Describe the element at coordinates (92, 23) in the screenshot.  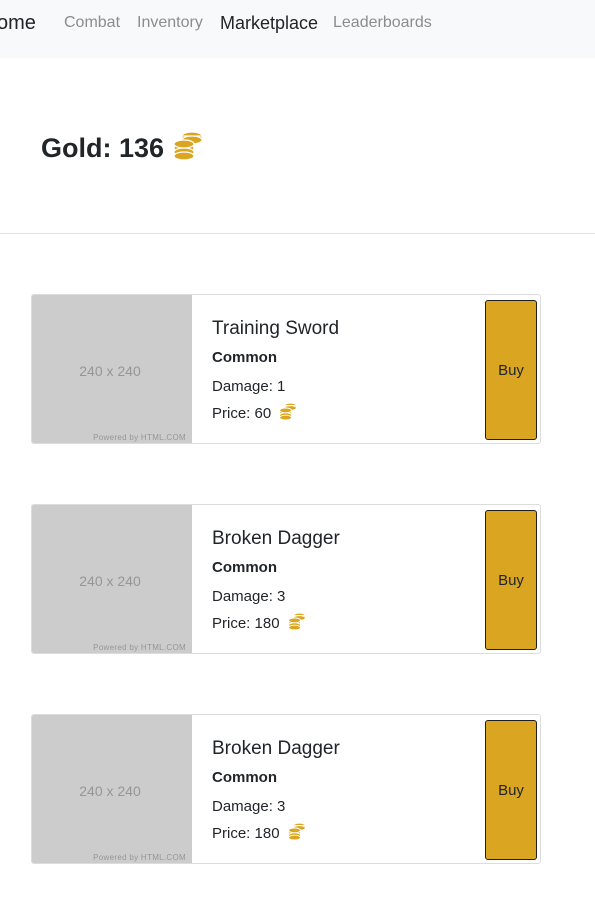
I see `nav-link-combat: Combat` at that location.